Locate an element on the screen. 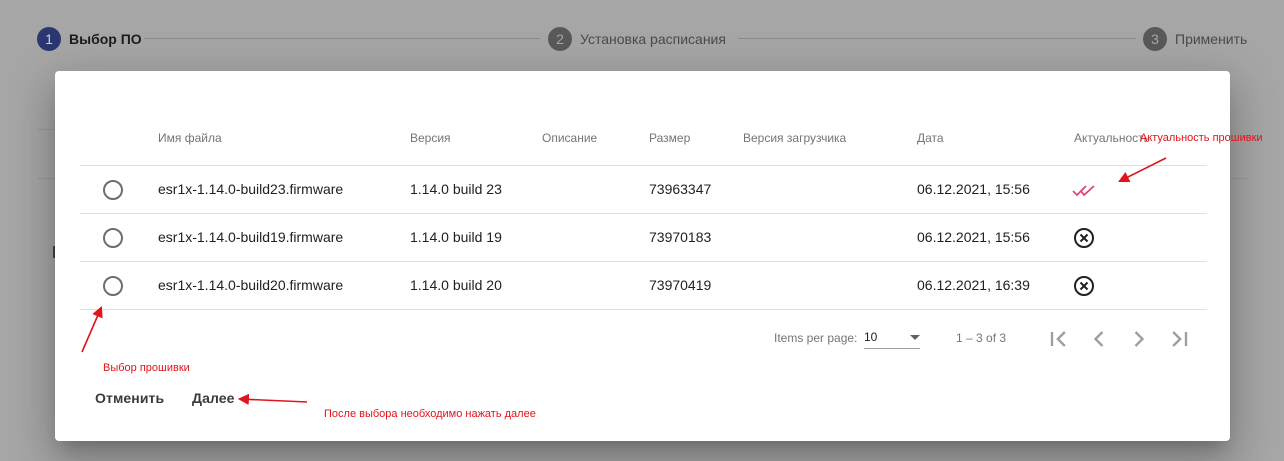 The image size is (1284, 461). cell-version: 1.14.0 build 23 is located at coordinates (456, 189).